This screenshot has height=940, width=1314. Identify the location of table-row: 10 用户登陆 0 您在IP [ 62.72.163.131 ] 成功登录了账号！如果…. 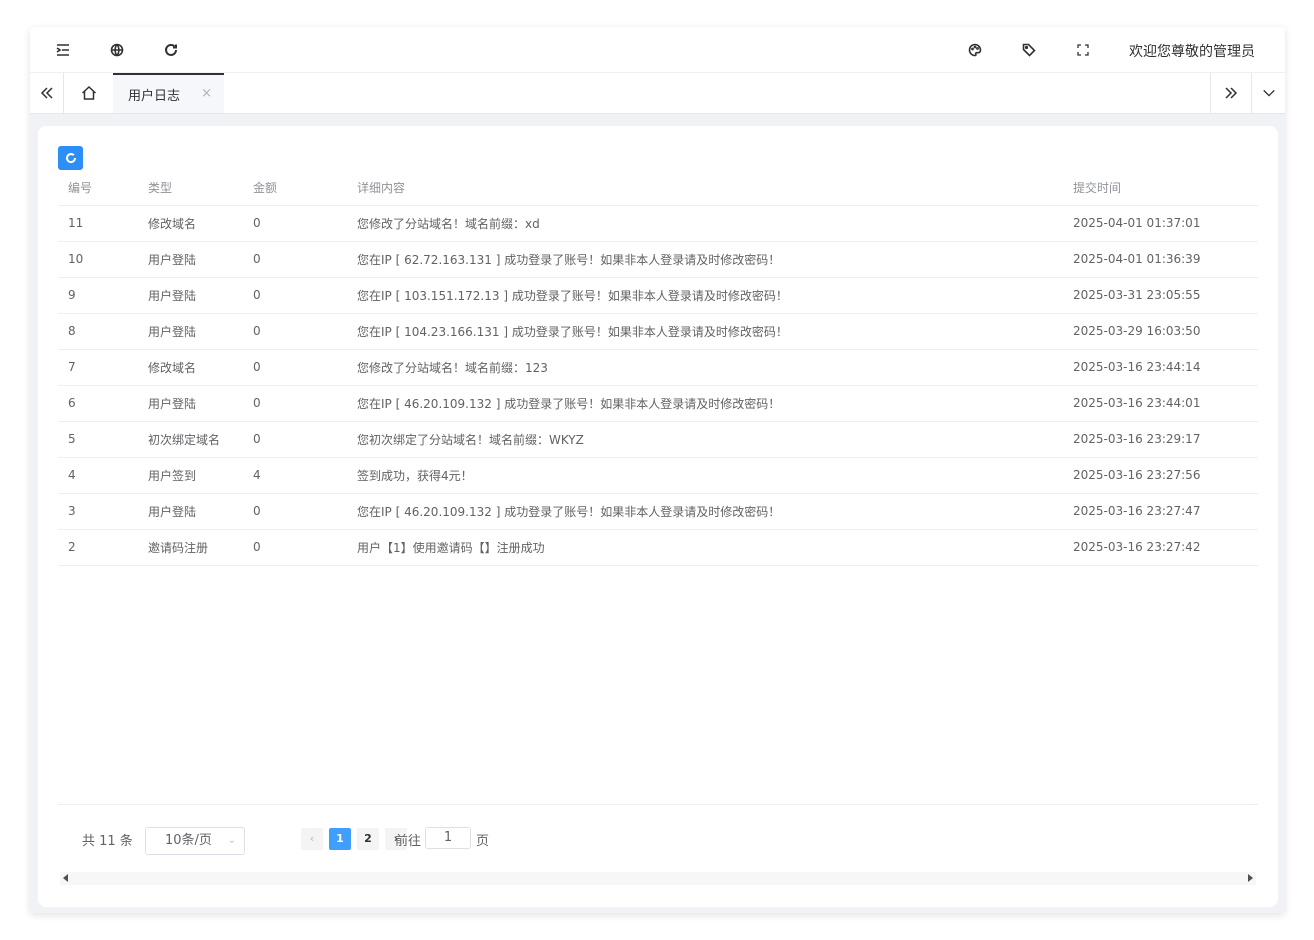
(658, 259).